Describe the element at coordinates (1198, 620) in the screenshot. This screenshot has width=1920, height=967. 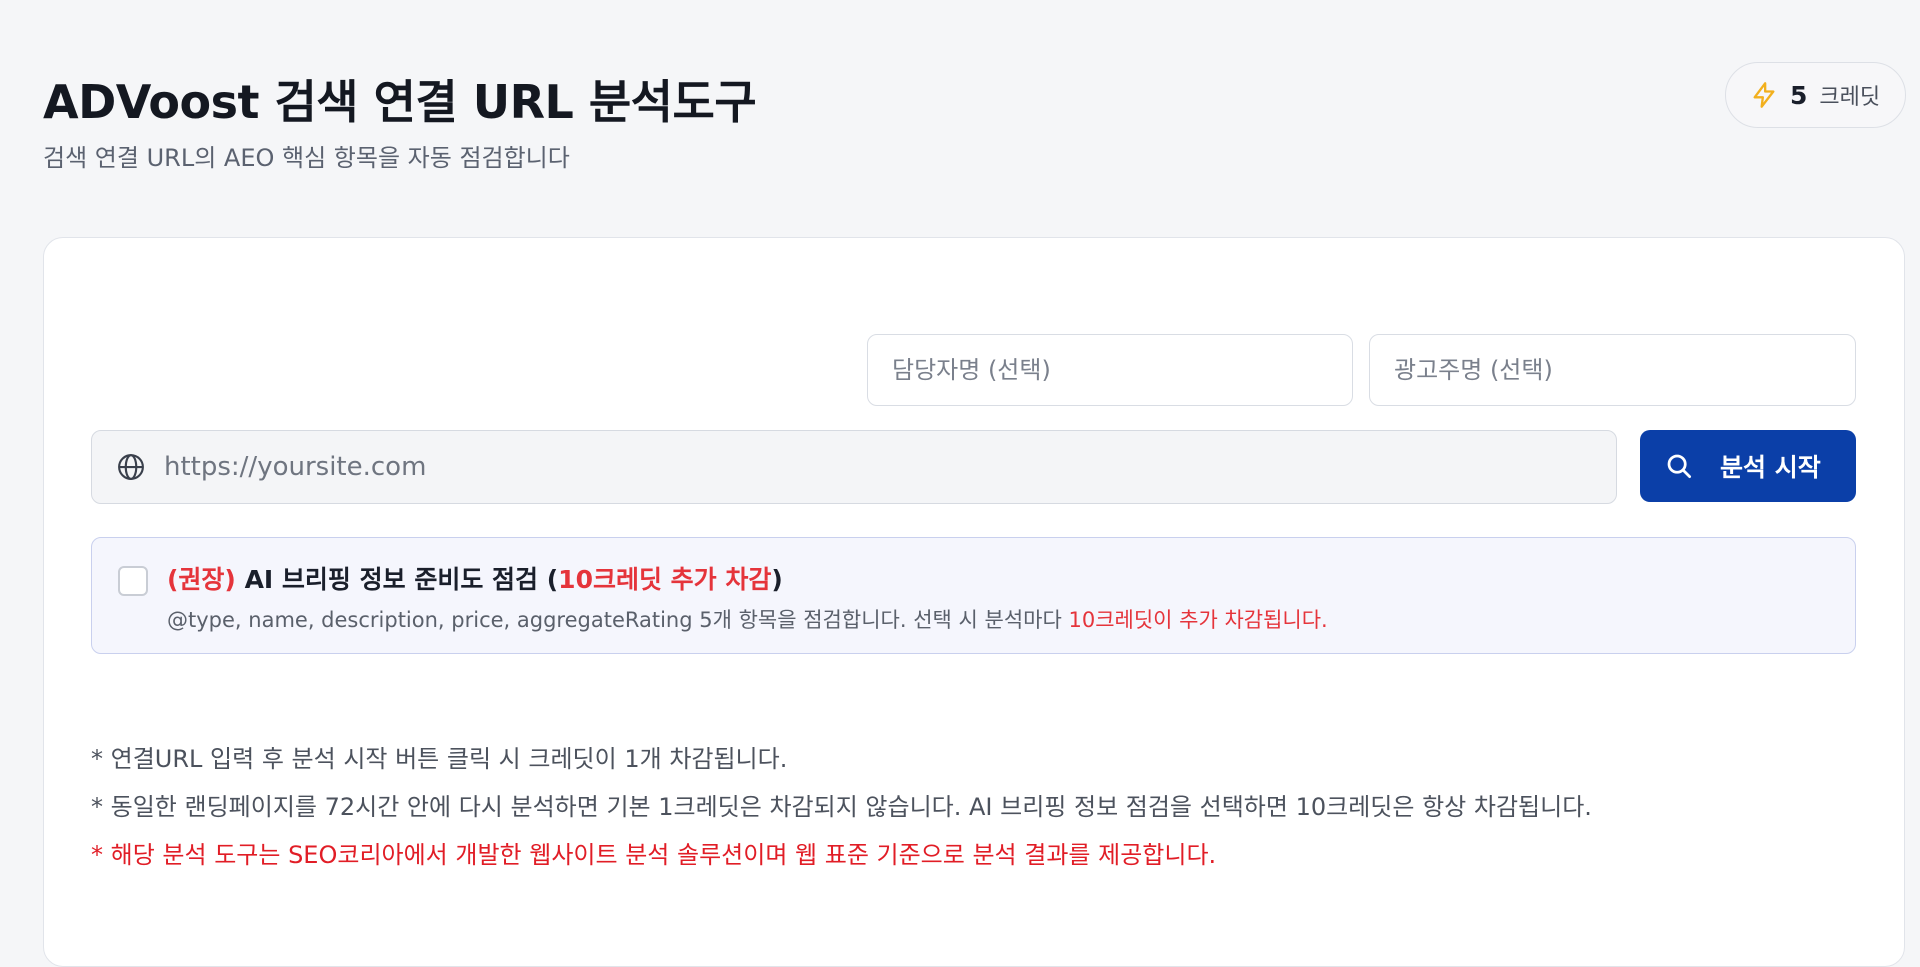
I see `ai-briefing-description-highlight: 10크레딧이 추가 차감됩니다.` at that location.